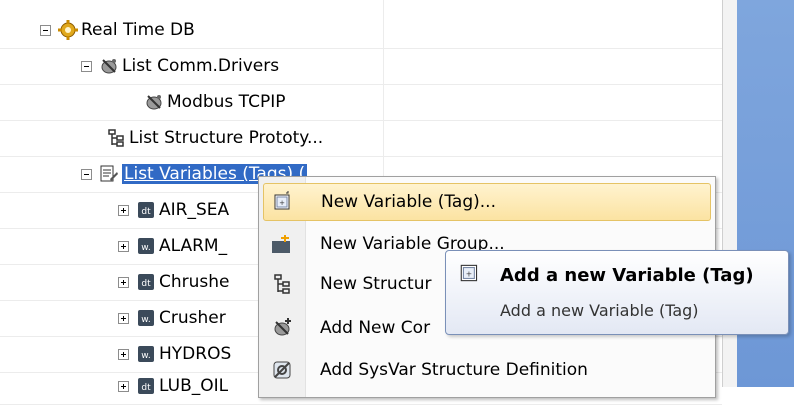 Image resolution: width=794 pixels, height=405 pixels. What do you see at coordinates (282, 328) in the screenshot?
I see `add-driver-icon` at bounding box center [282, 328].